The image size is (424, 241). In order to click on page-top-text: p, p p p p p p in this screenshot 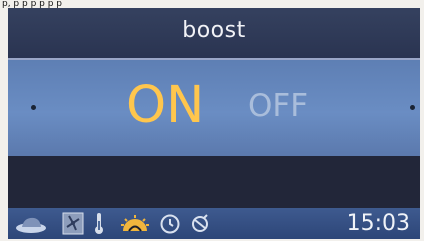, I will do `click(32, 4)`.